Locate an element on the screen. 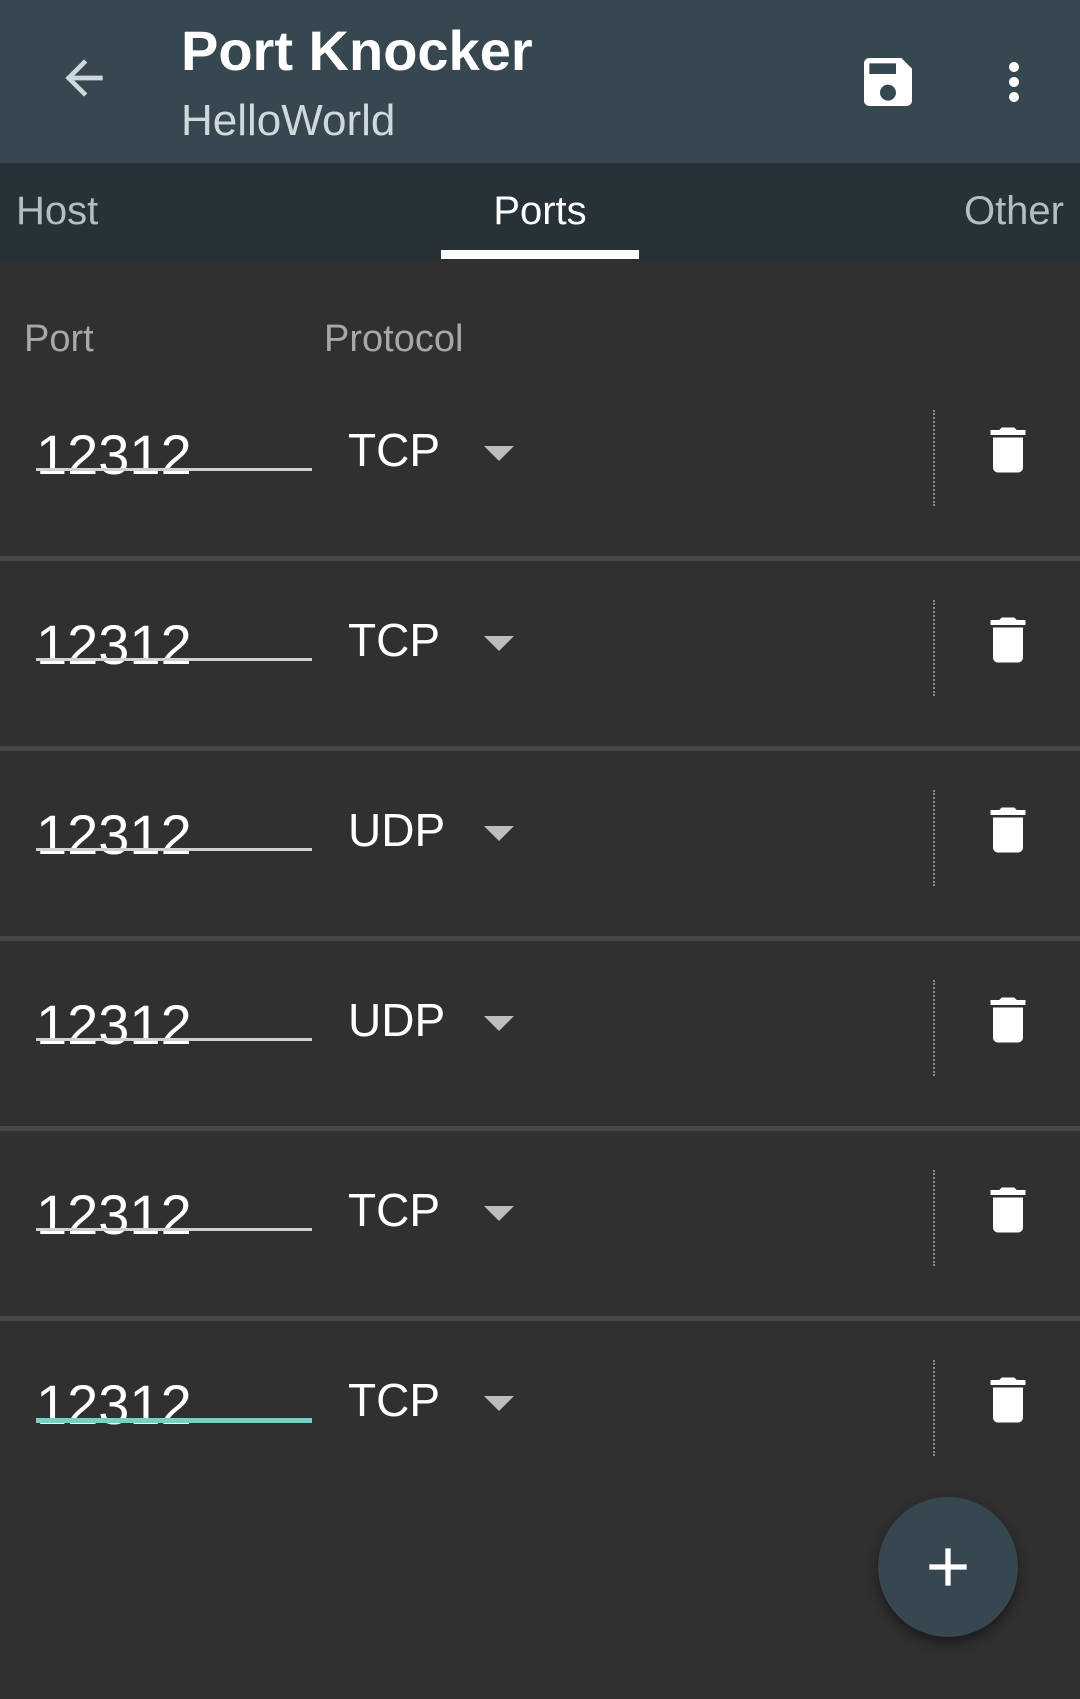 This screenshot has width=1080, height=1699. protocol-column-header: Protocol is located at coordinates (394, 339).